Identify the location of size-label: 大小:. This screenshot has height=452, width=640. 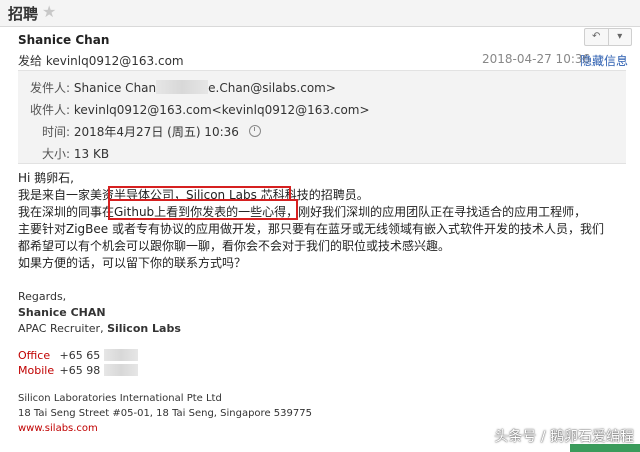
(56, 154).